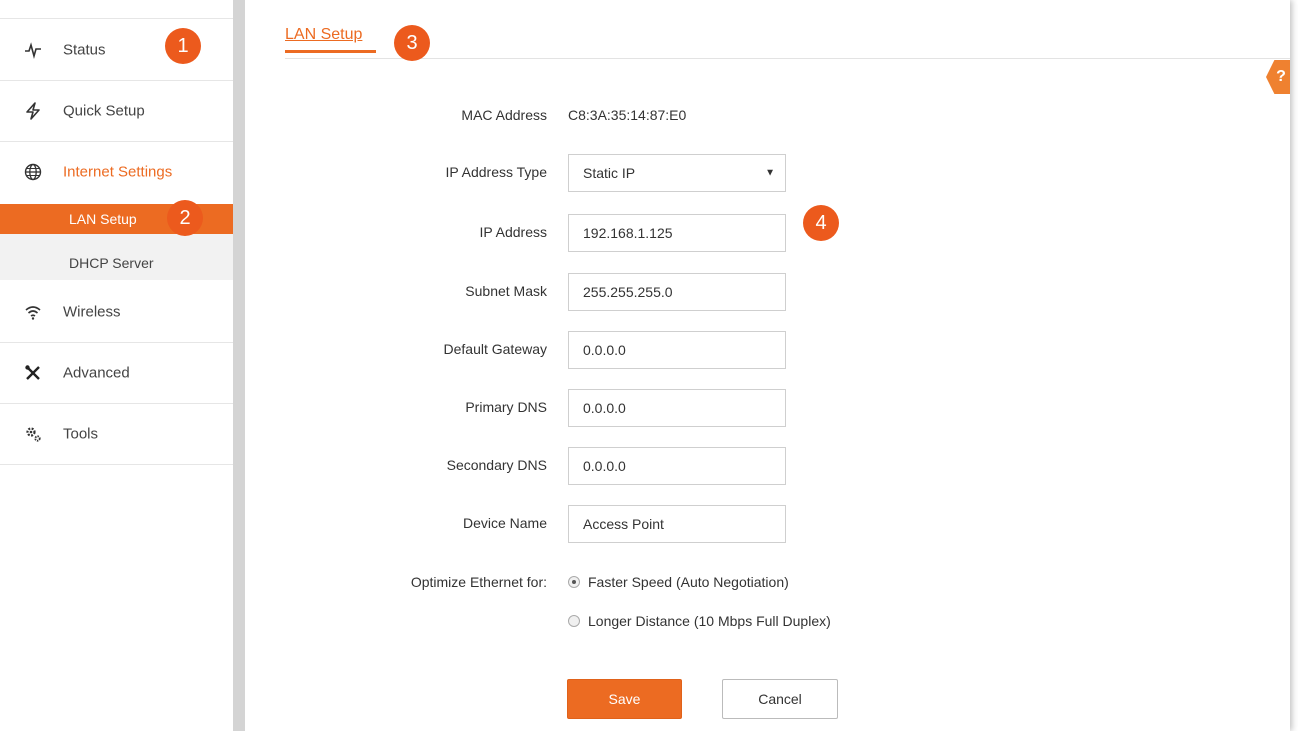 The height and width of the screenshot is (731, 1298). Describe the element at coordinates (677, 350) in the screenshot. I see `default-gateway-field: 0.0.0.0` at that location.